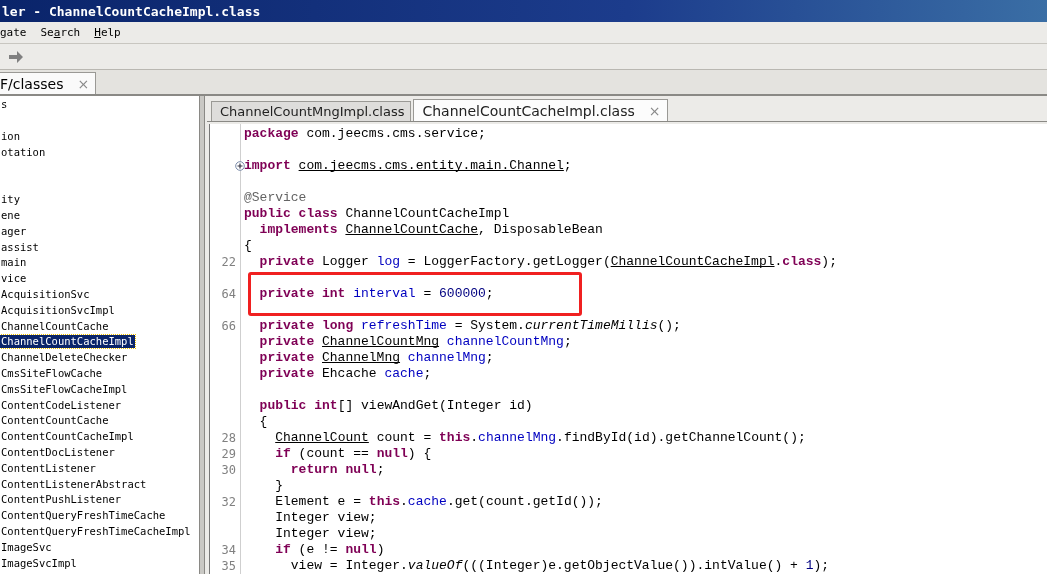 Image resolution: width=1047 pixels, height=574 pixels. Describe the element at coordinates (55, 326) in the screenshot. I see `tree-item: ChannelCountCache` at that location.